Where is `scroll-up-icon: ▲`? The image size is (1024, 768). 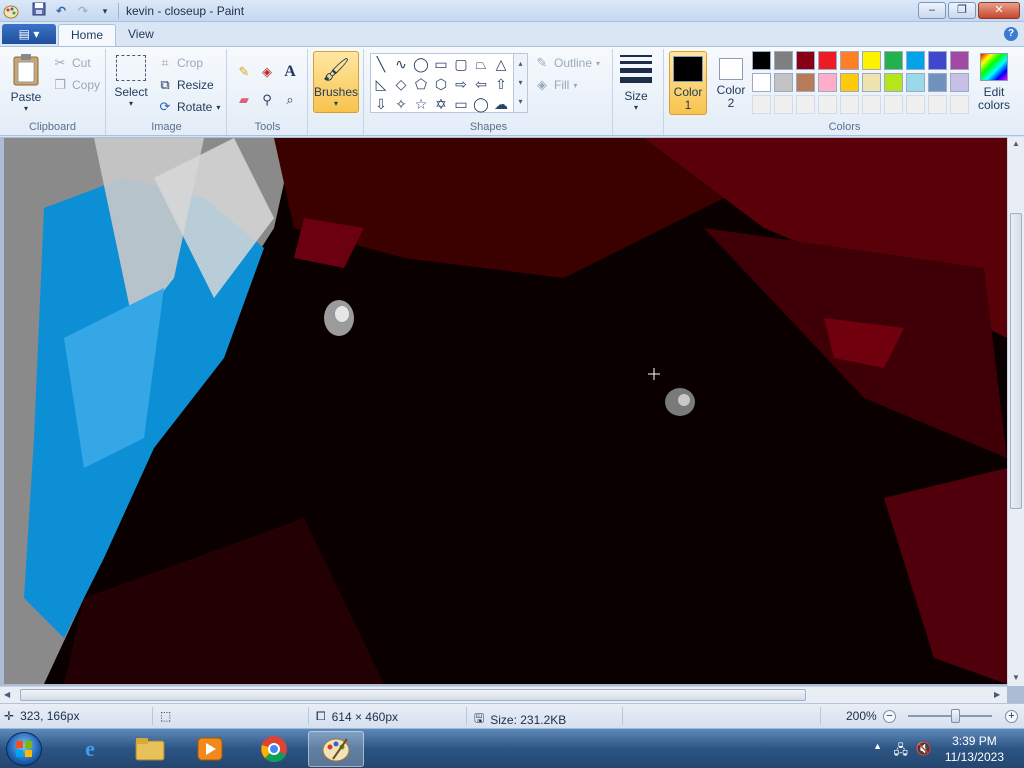
scroll-up-icon: ▲ is located at coordinates (1016, 143).